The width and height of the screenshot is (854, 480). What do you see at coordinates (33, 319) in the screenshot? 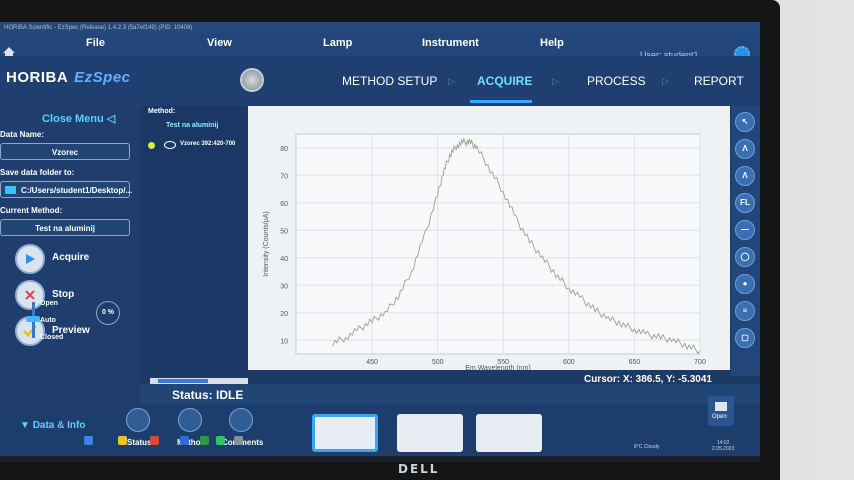
I see `shutter-slider-handle` at bounding box center [33, 319].